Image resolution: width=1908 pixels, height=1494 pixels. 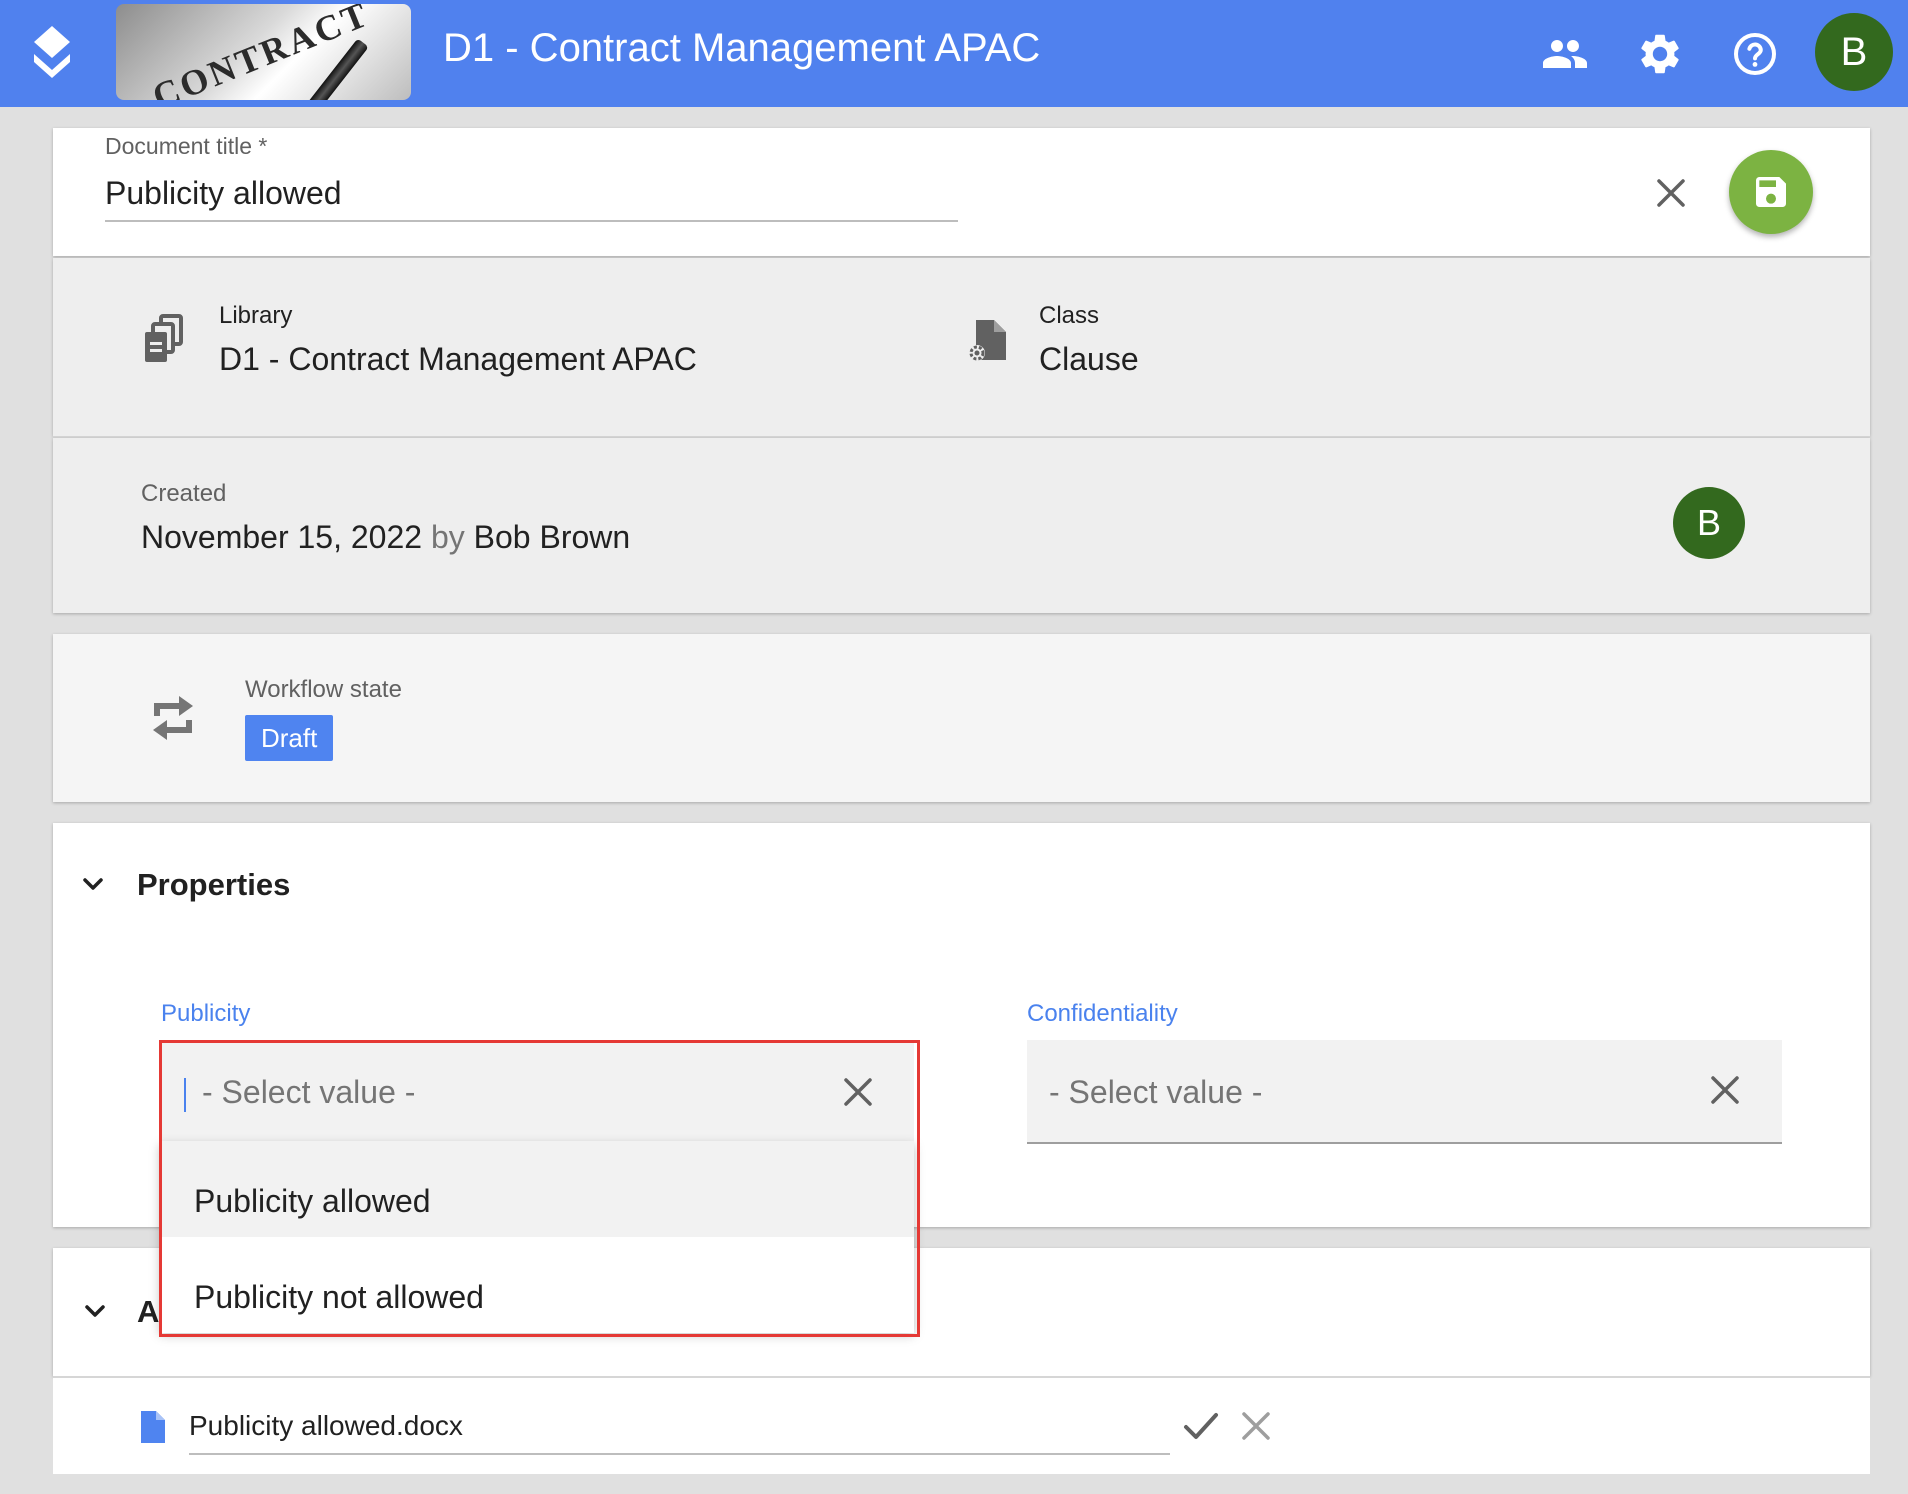 What do you see at coordinates (1201, 1426) in the screenshot?
I see `confirm-check-icon` at bounding box center [1201, 1426].